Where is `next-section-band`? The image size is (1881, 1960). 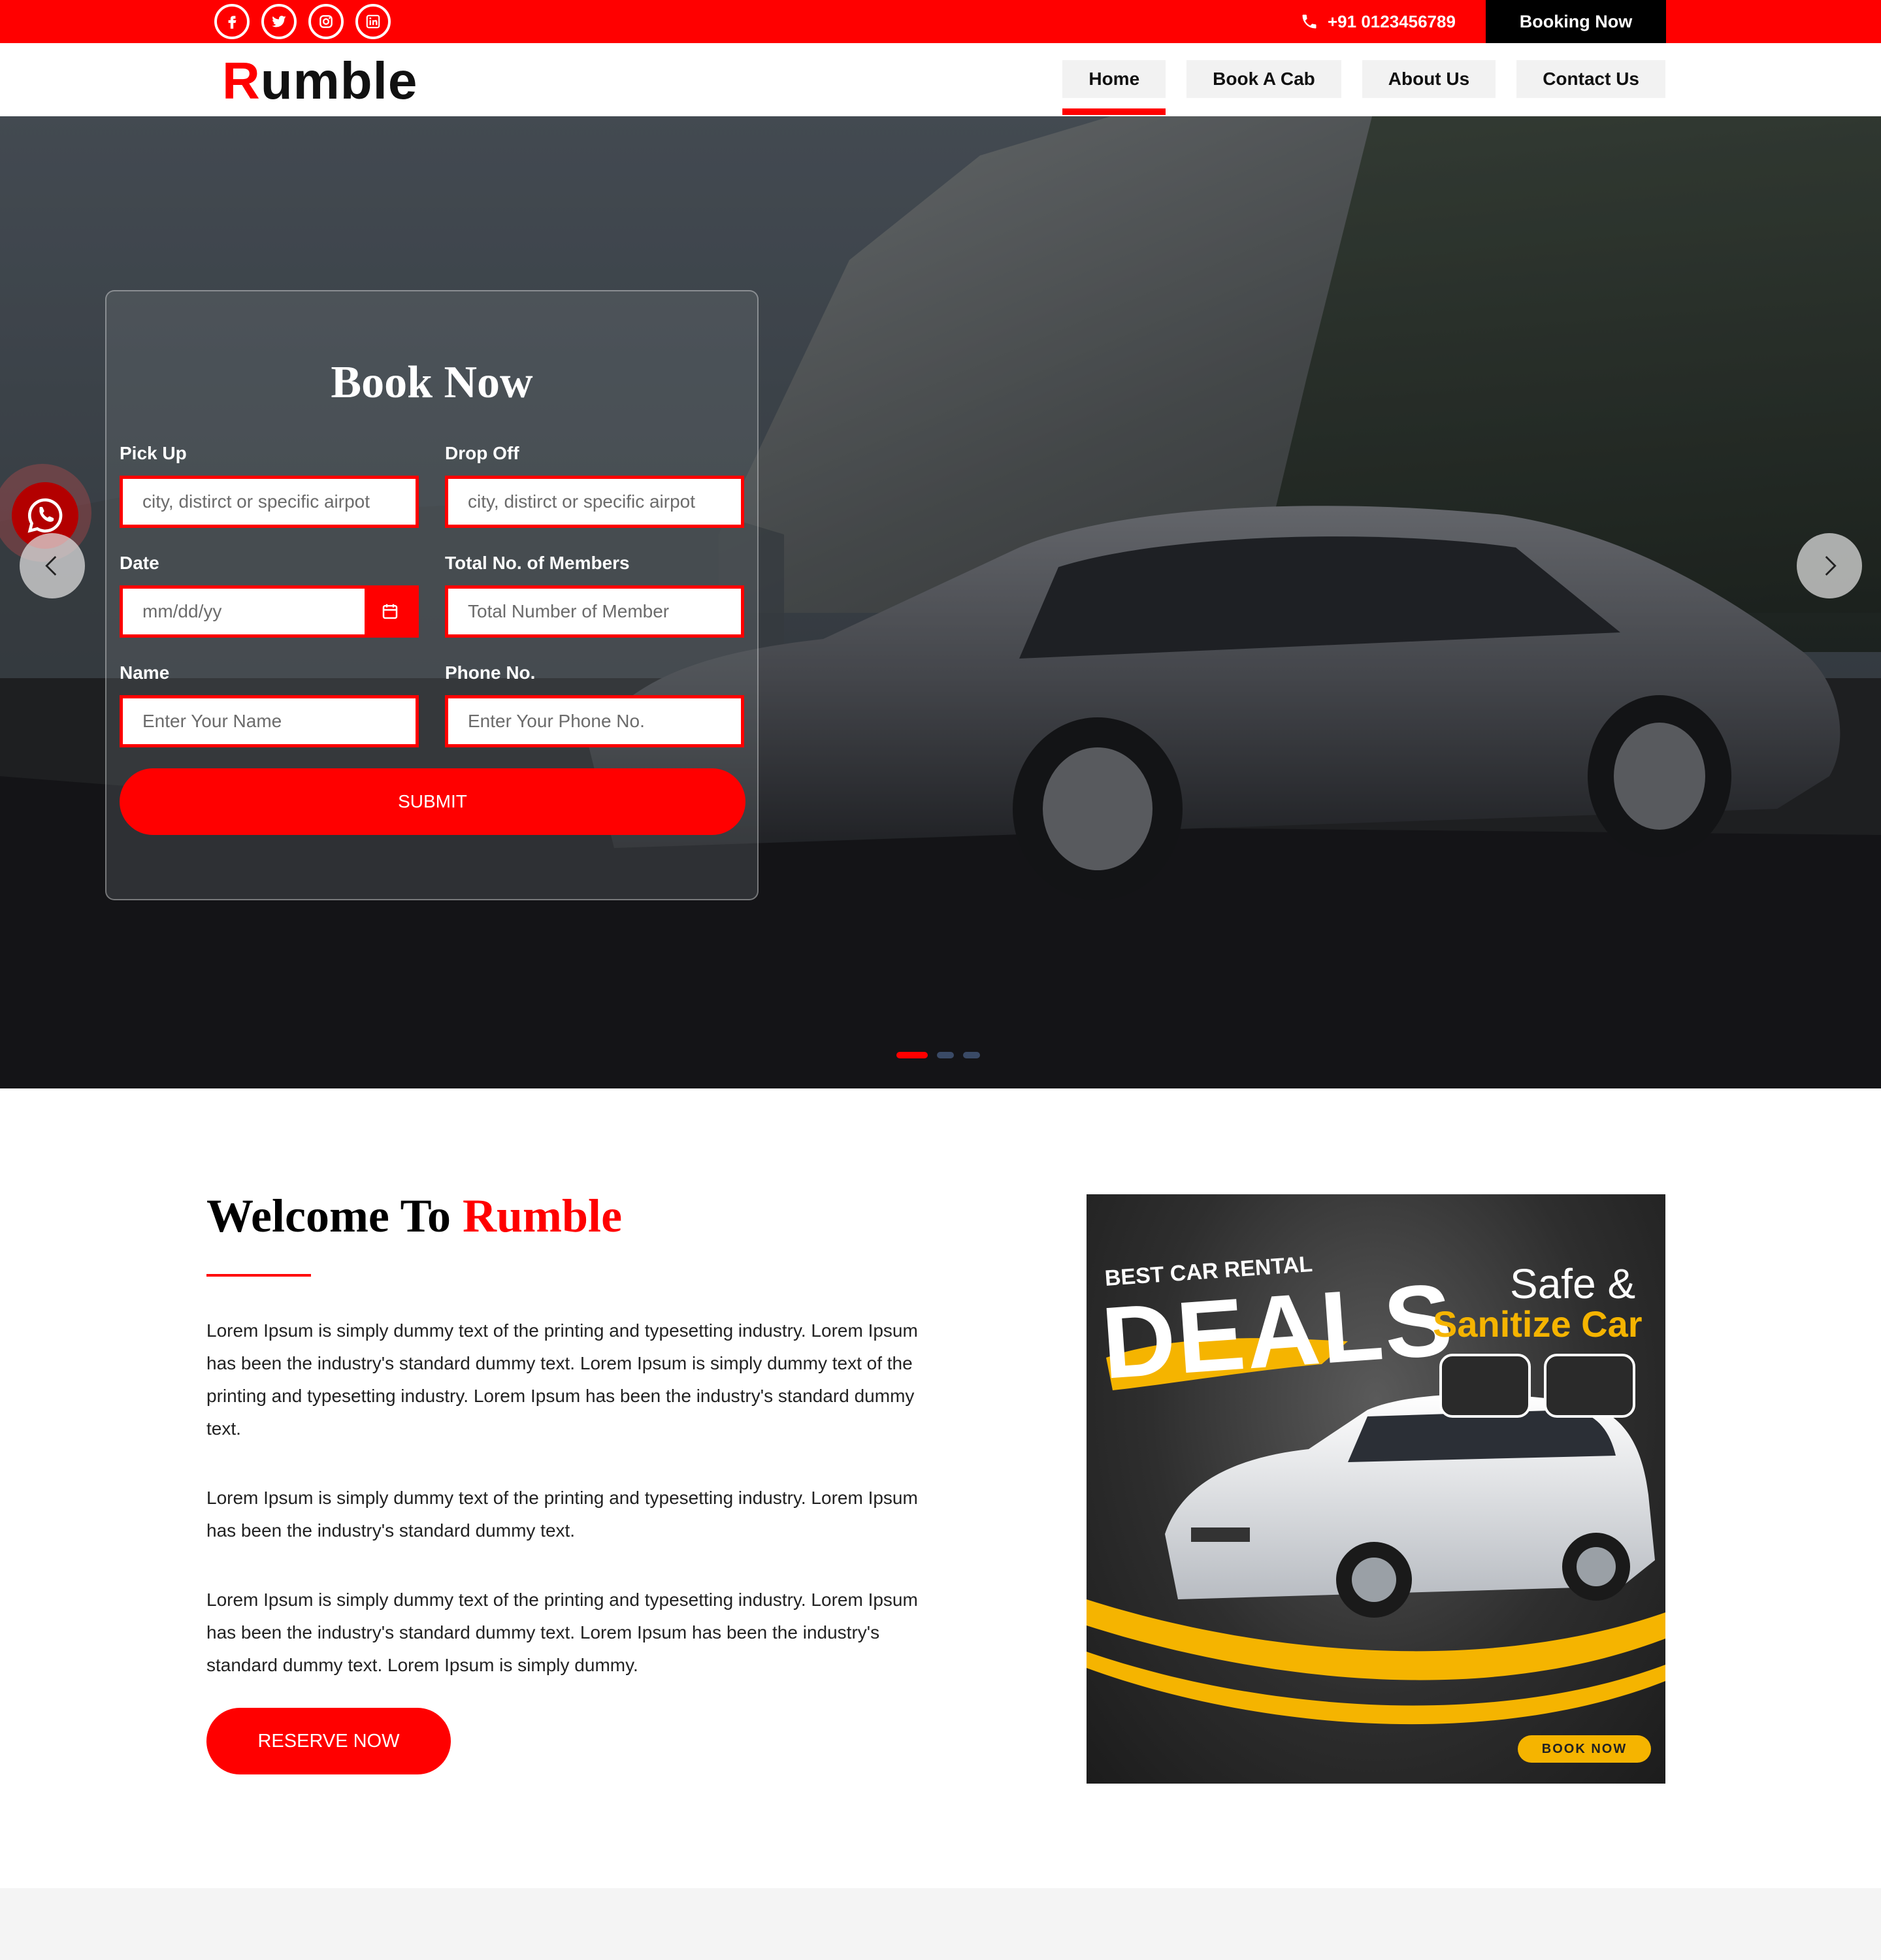
next-section-band is located at coordinates (940, 1924).